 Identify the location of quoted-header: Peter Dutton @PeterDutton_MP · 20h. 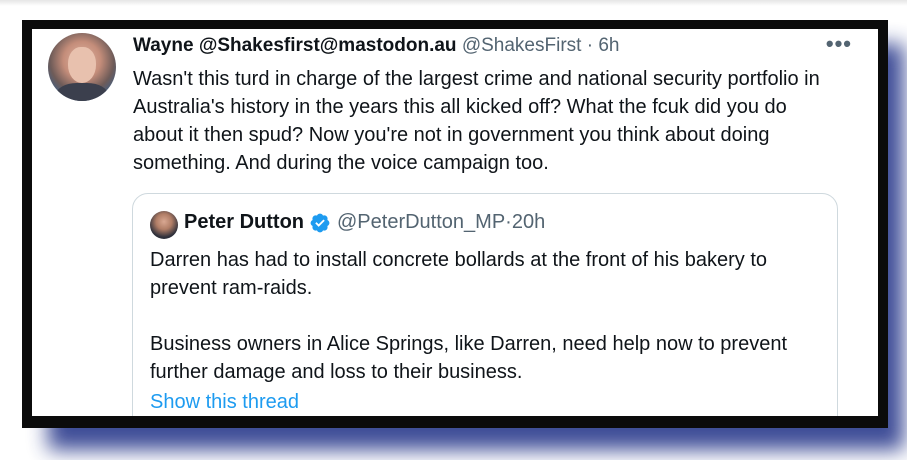
(364, 222).